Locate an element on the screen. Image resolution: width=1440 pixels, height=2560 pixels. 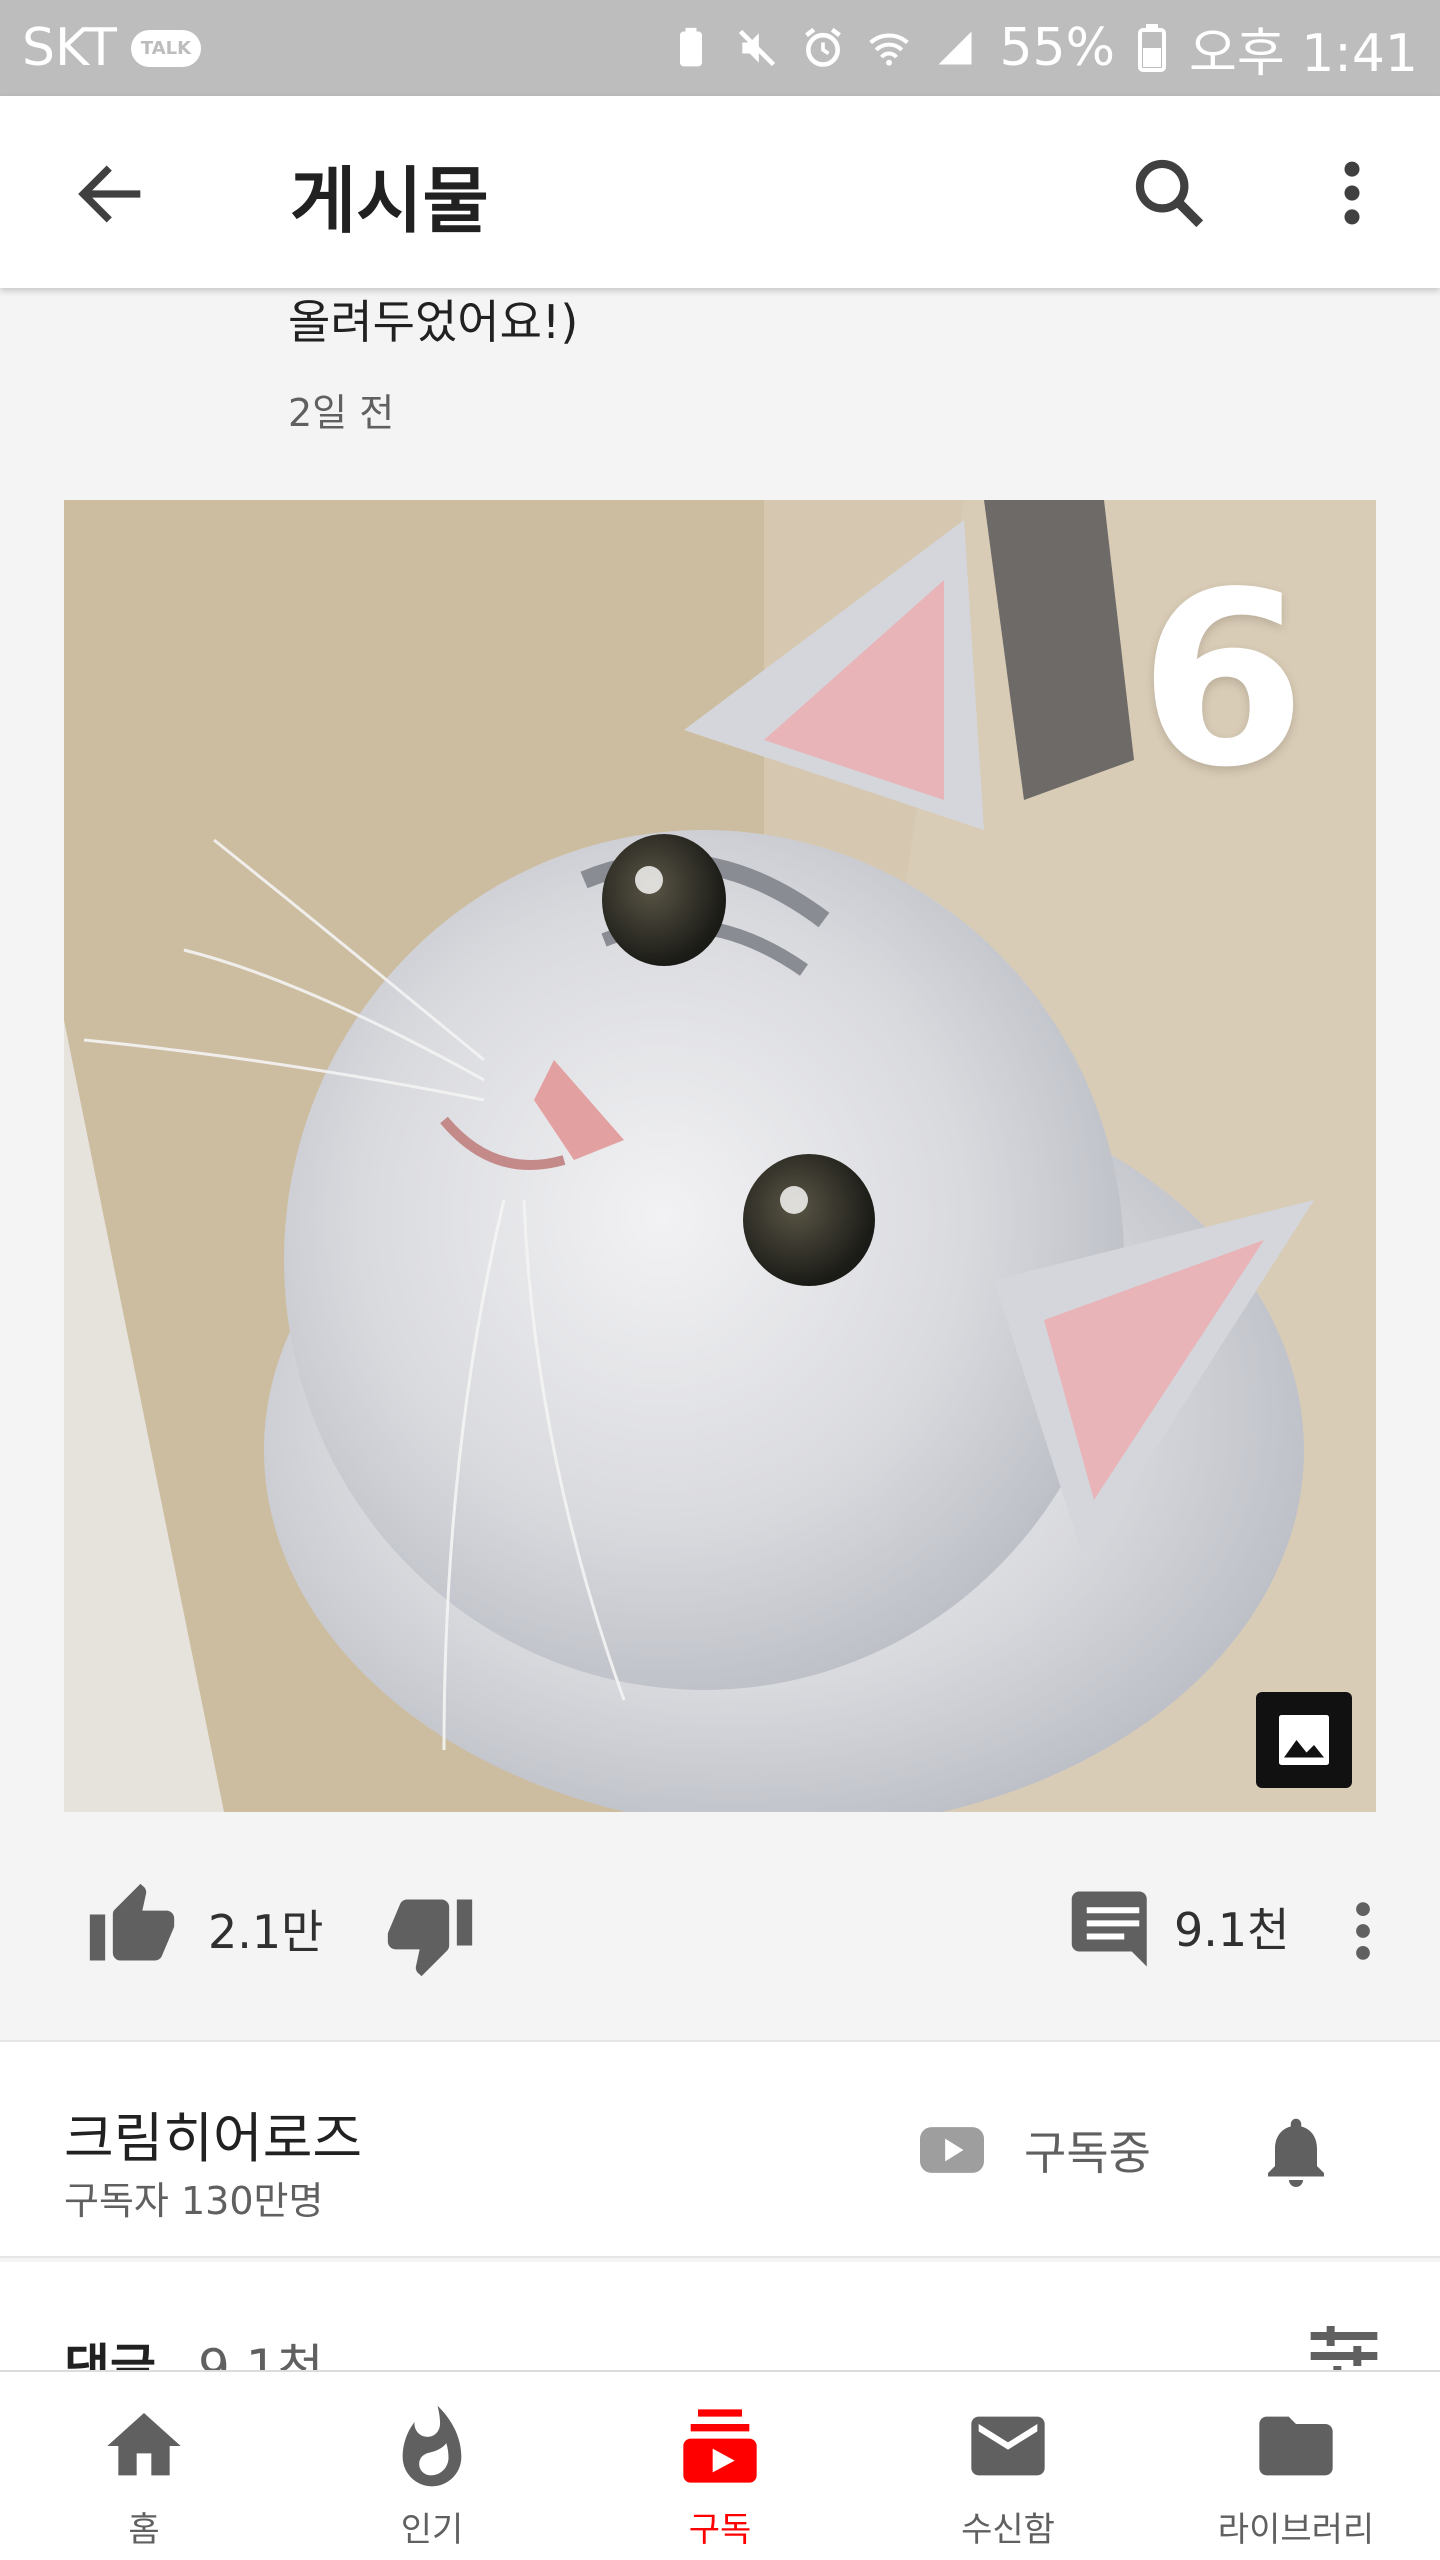
thumbs-down-icon is located at coordinates (430, 1934).